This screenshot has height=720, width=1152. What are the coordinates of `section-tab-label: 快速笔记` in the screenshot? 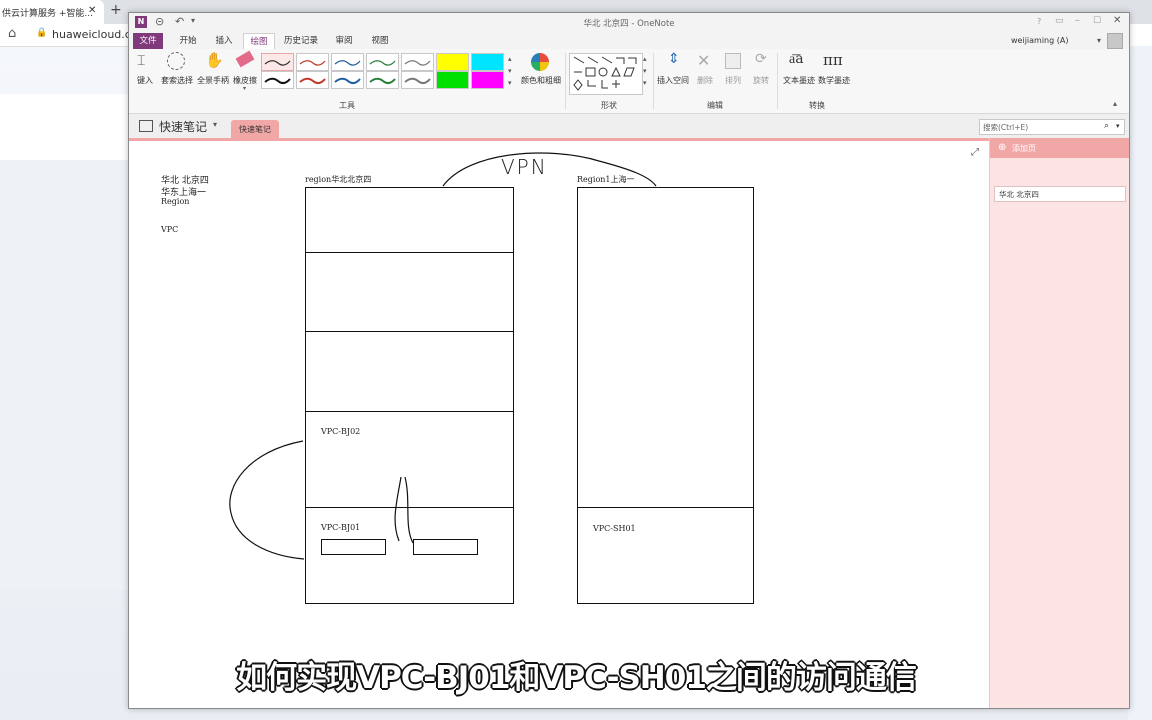 It's located at (255, 129).